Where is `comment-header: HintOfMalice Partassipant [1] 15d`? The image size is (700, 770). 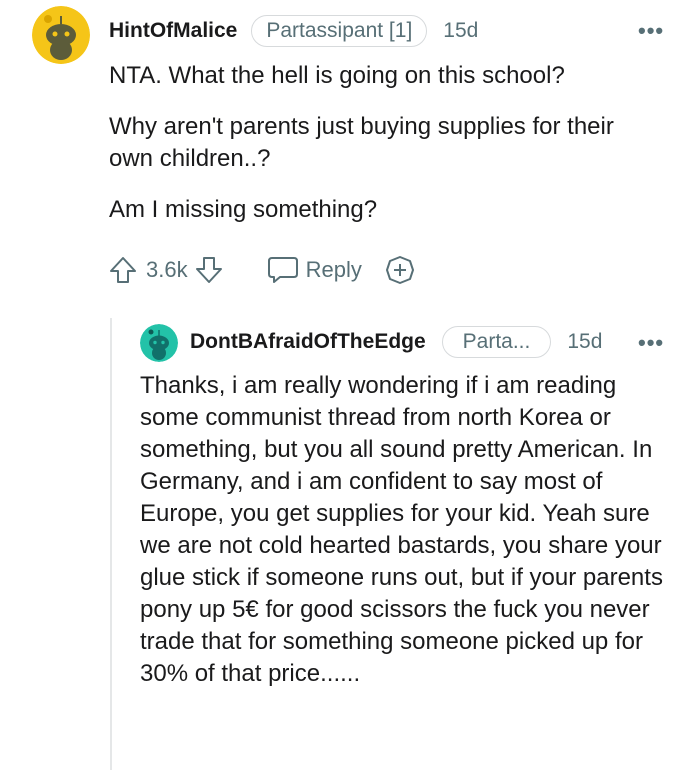
comment-header: HintOfMalice Partassipant [1] 15d is located at coordinates (293, 31).